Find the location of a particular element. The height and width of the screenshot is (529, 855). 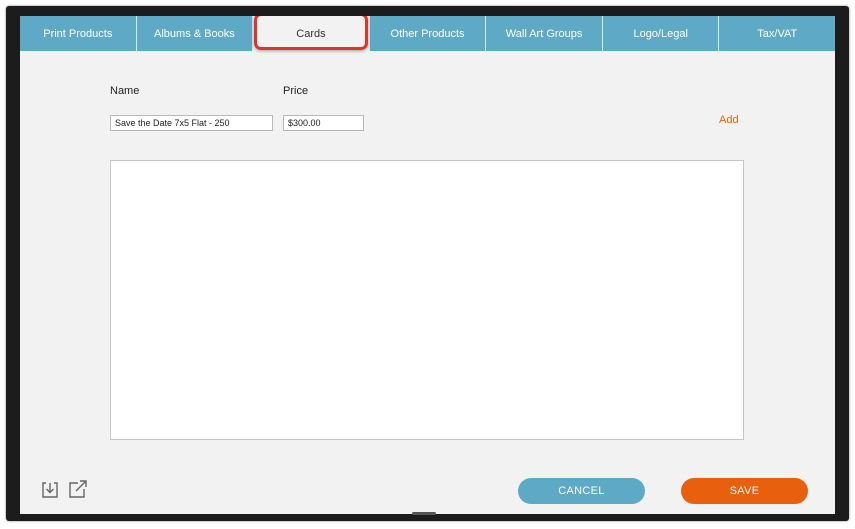

save-button: SAVE is located at coordinates (744, 491).